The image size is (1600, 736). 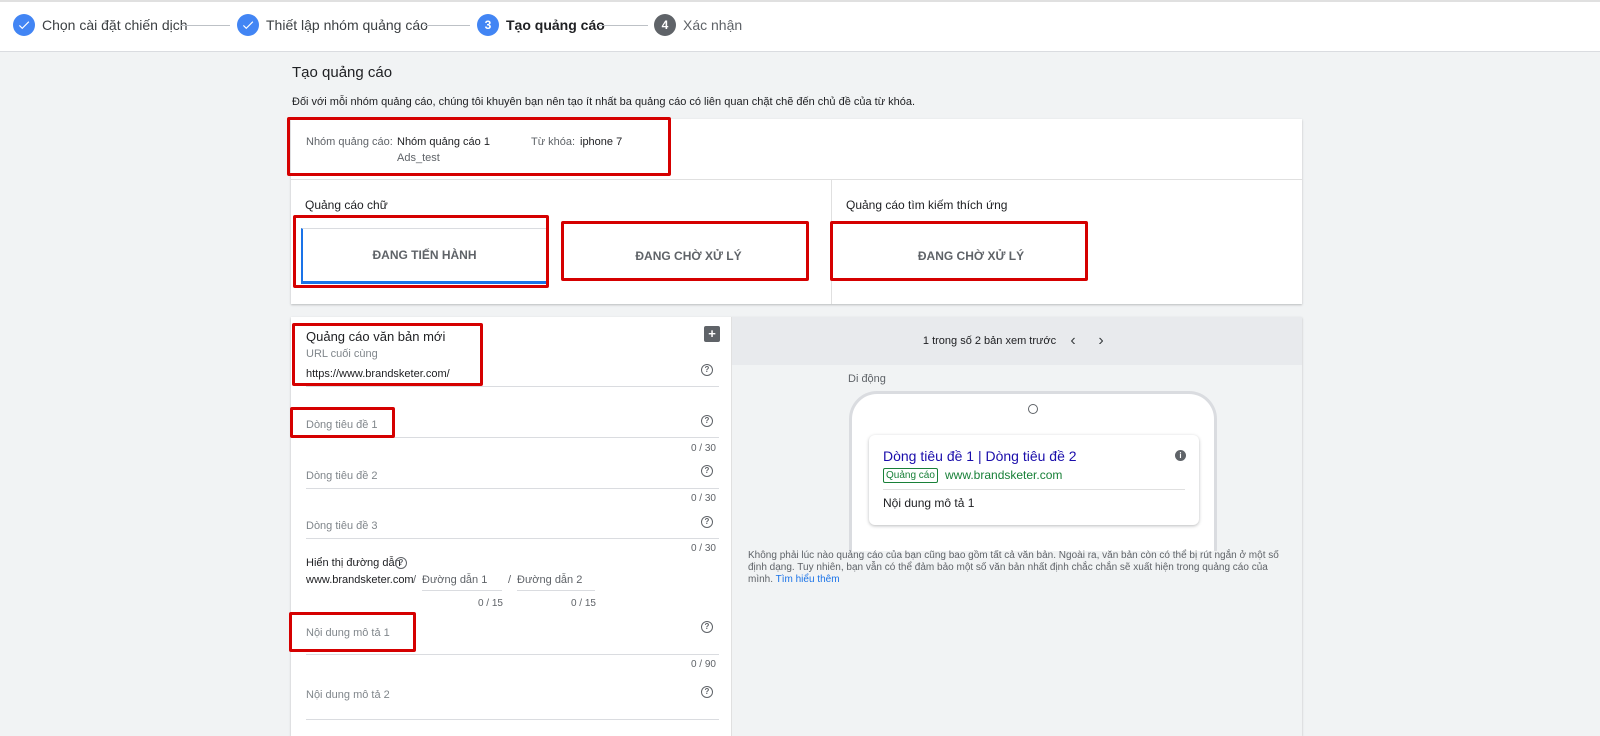 I want to click on description-1-input: Nội dung mô tả 1, so click(x=348, y=633).